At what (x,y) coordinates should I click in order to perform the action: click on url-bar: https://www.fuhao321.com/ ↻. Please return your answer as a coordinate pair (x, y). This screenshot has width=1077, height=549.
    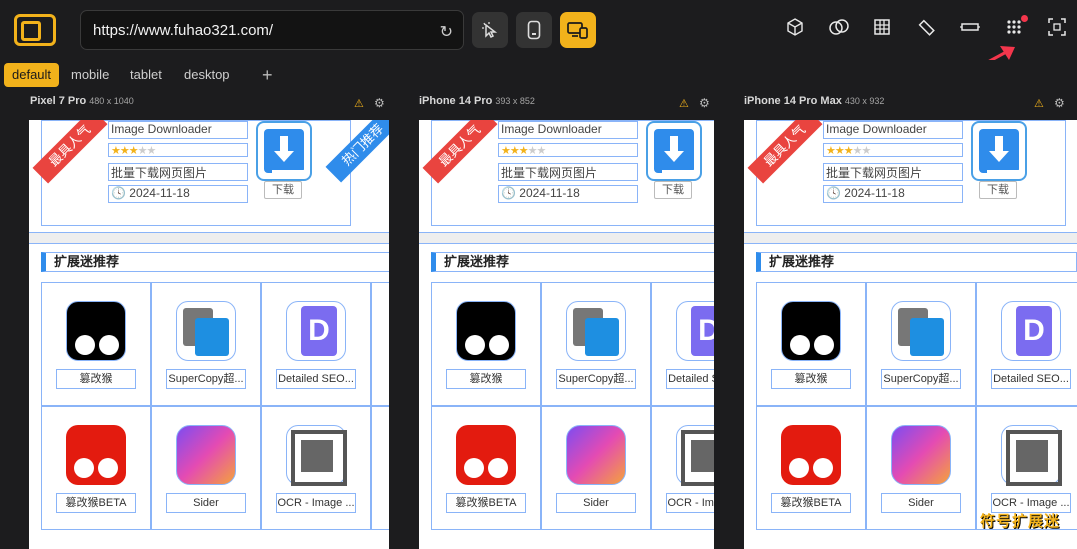
    Looking at the image, I should click on (272, 30).